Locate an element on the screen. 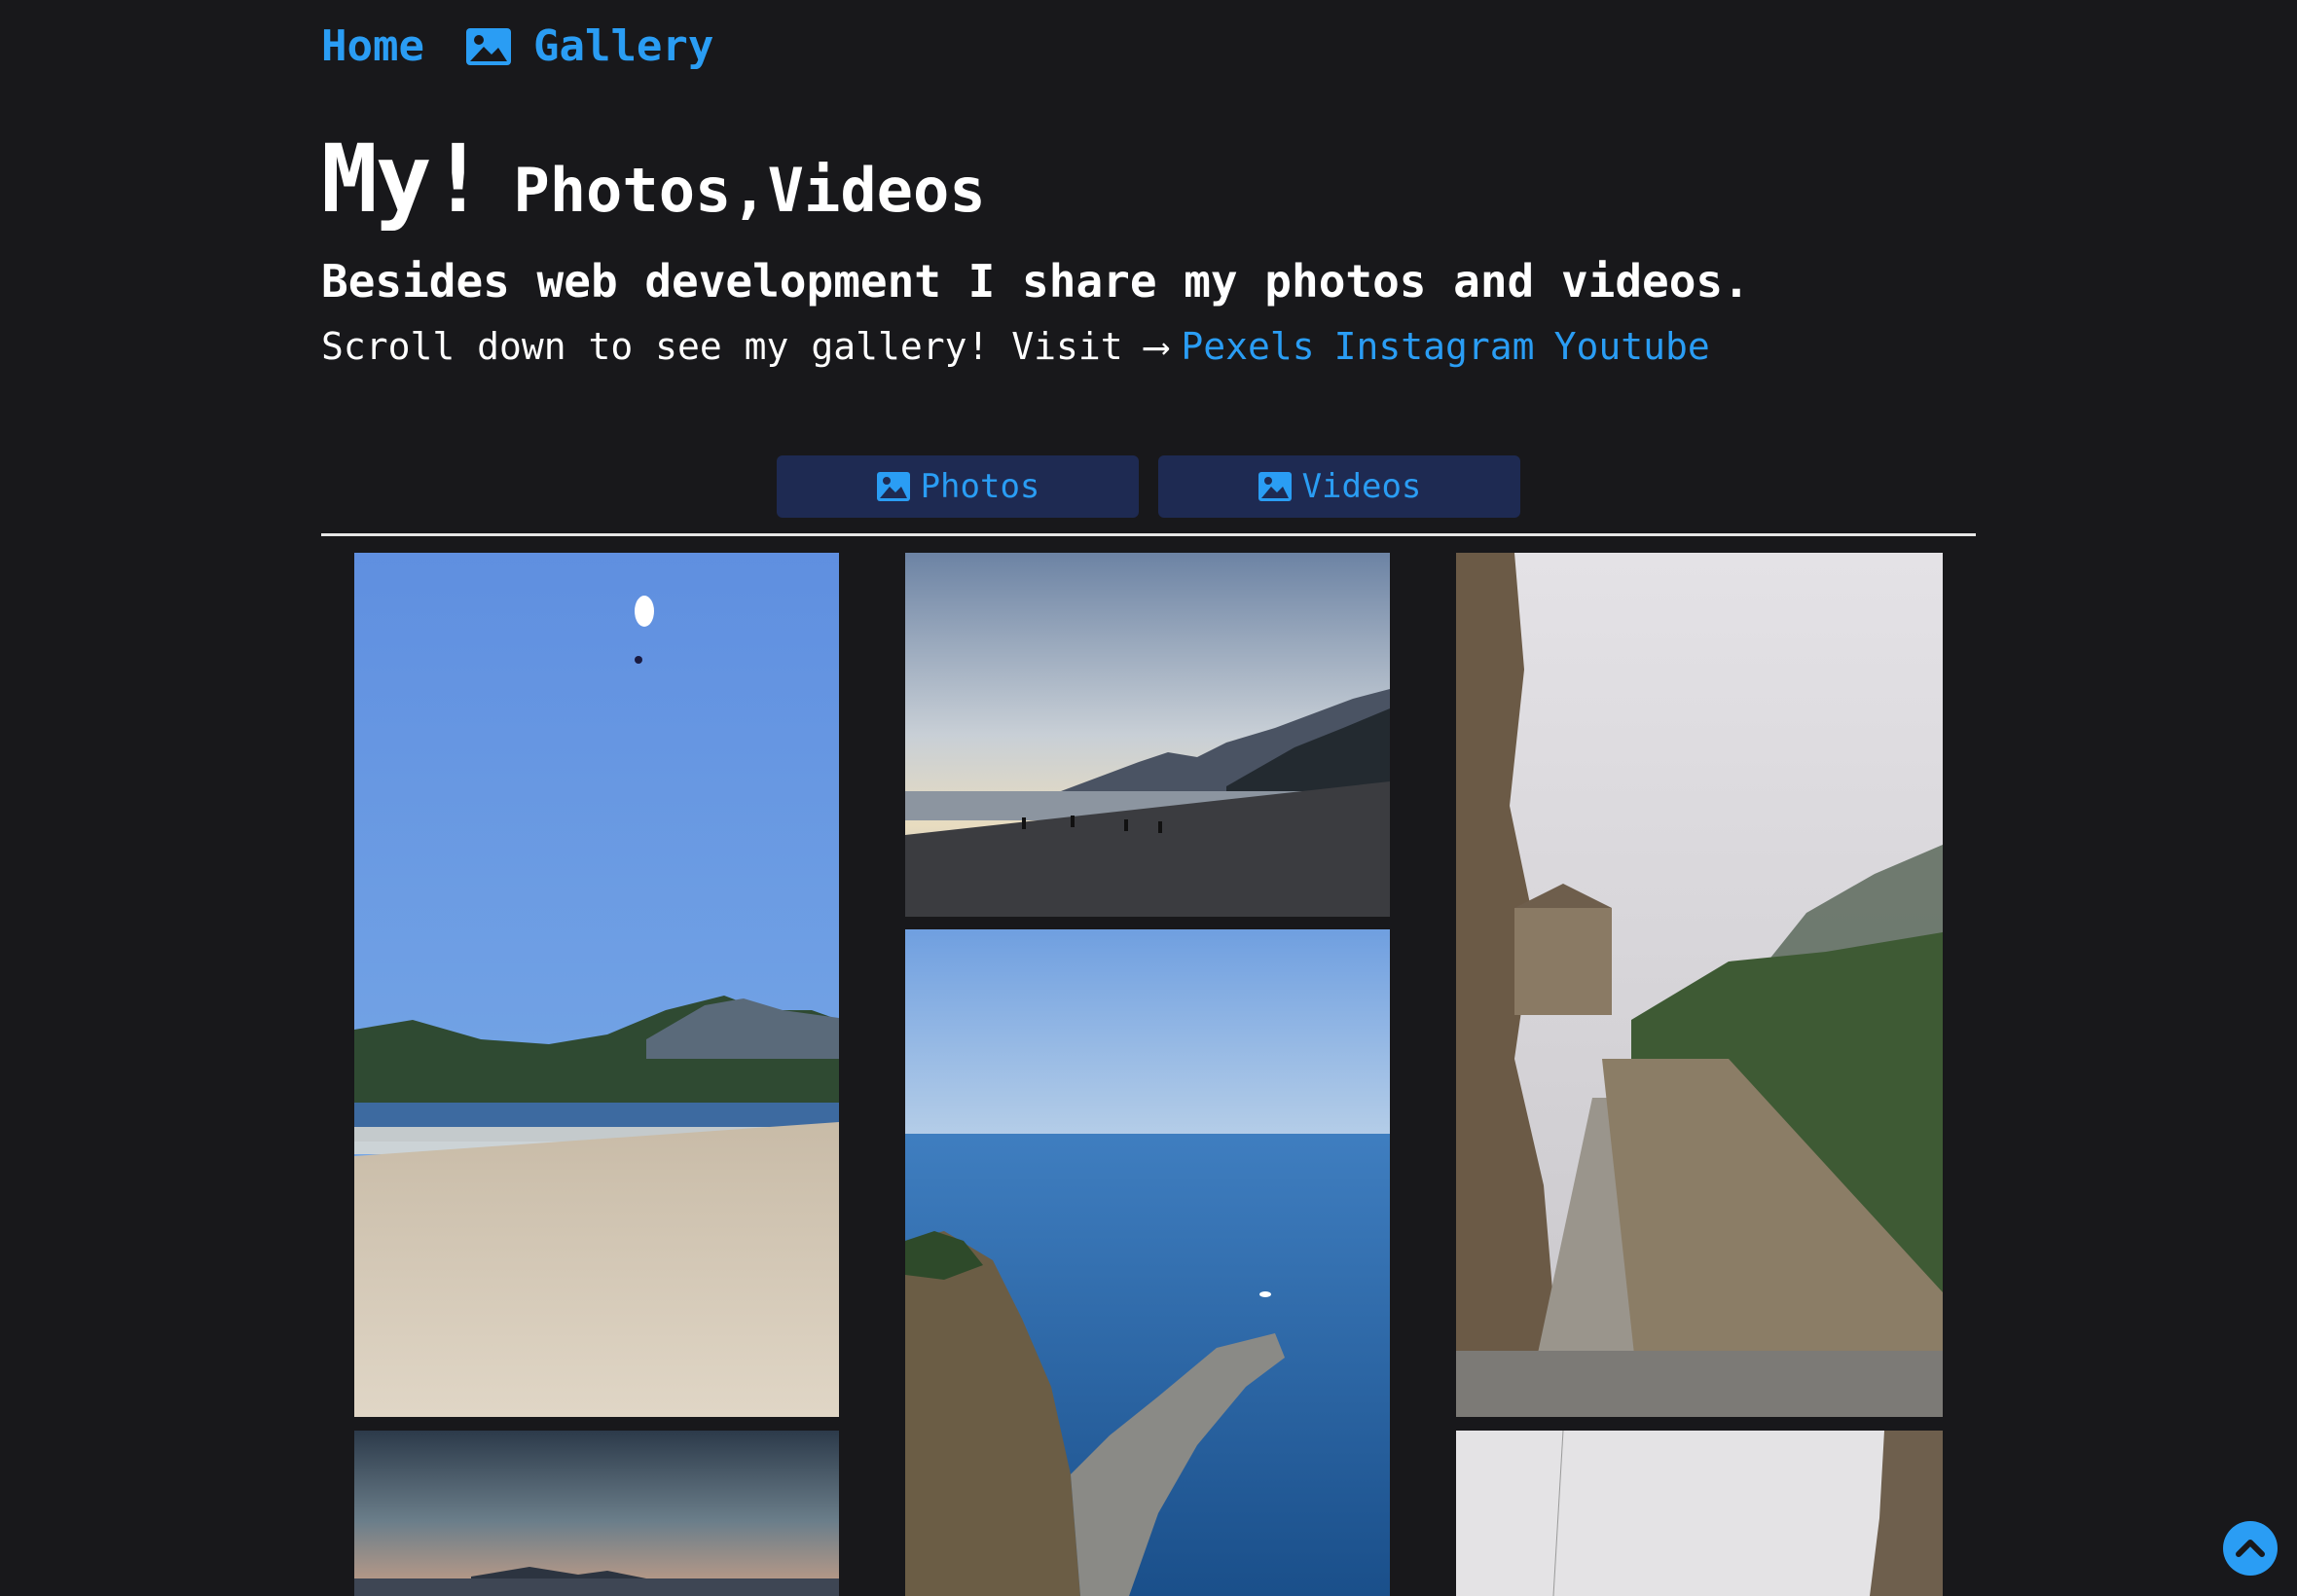 This screenshot has height=1596, width=2297. tab-photos: Photos is located at coordinates (958, 486).